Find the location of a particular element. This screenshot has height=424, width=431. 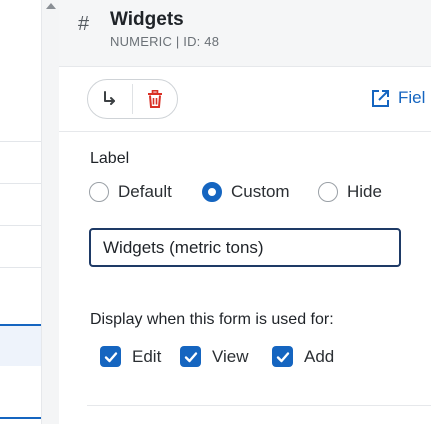

radio-label: Default is located at coordinates (145, 191).